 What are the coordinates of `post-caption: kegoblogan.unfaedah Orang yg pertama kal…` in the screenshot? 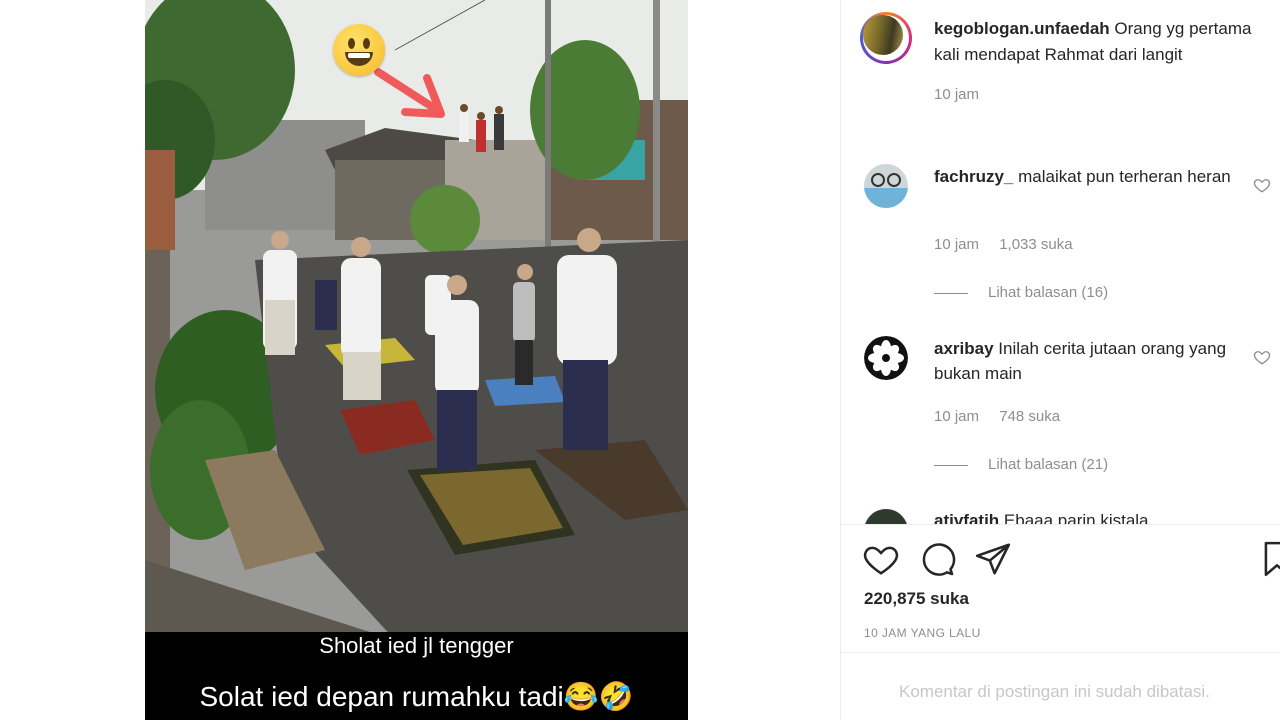 It's located at (1094, 62).